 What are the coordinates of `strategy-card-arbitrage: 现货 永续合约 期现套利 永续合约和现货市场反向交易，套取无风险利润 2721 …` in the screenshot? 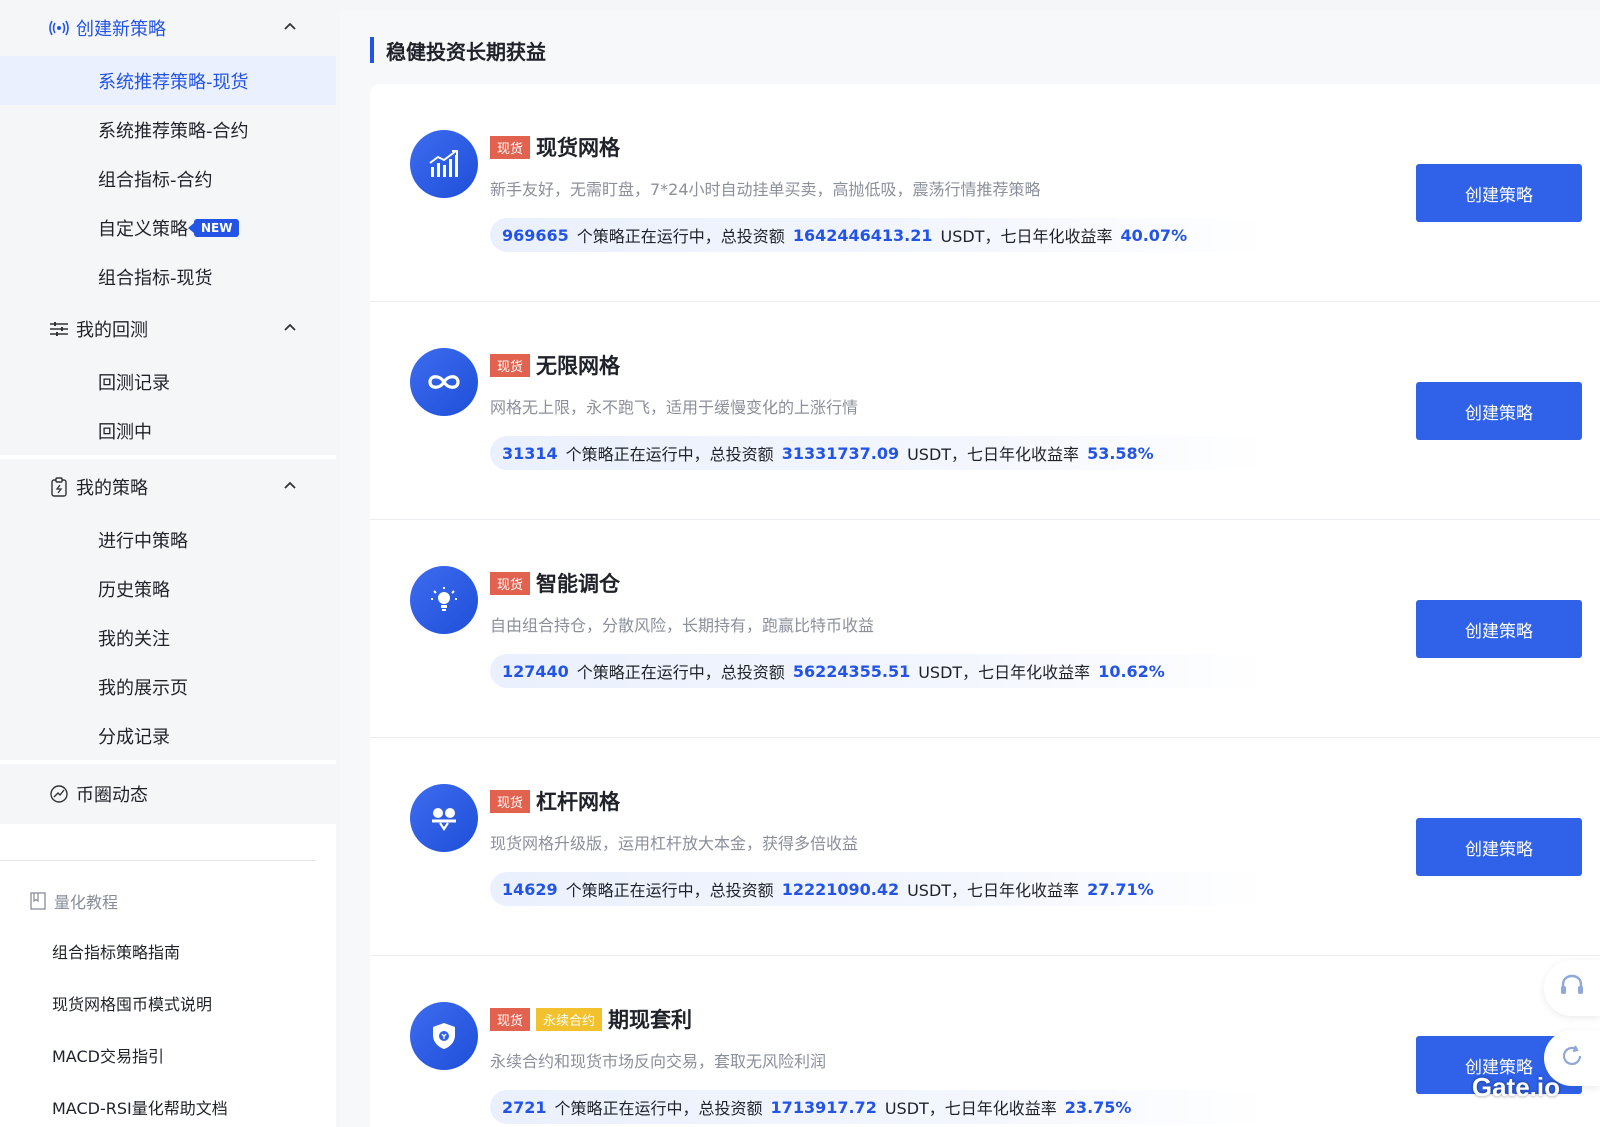 It's located at (985, 1041).